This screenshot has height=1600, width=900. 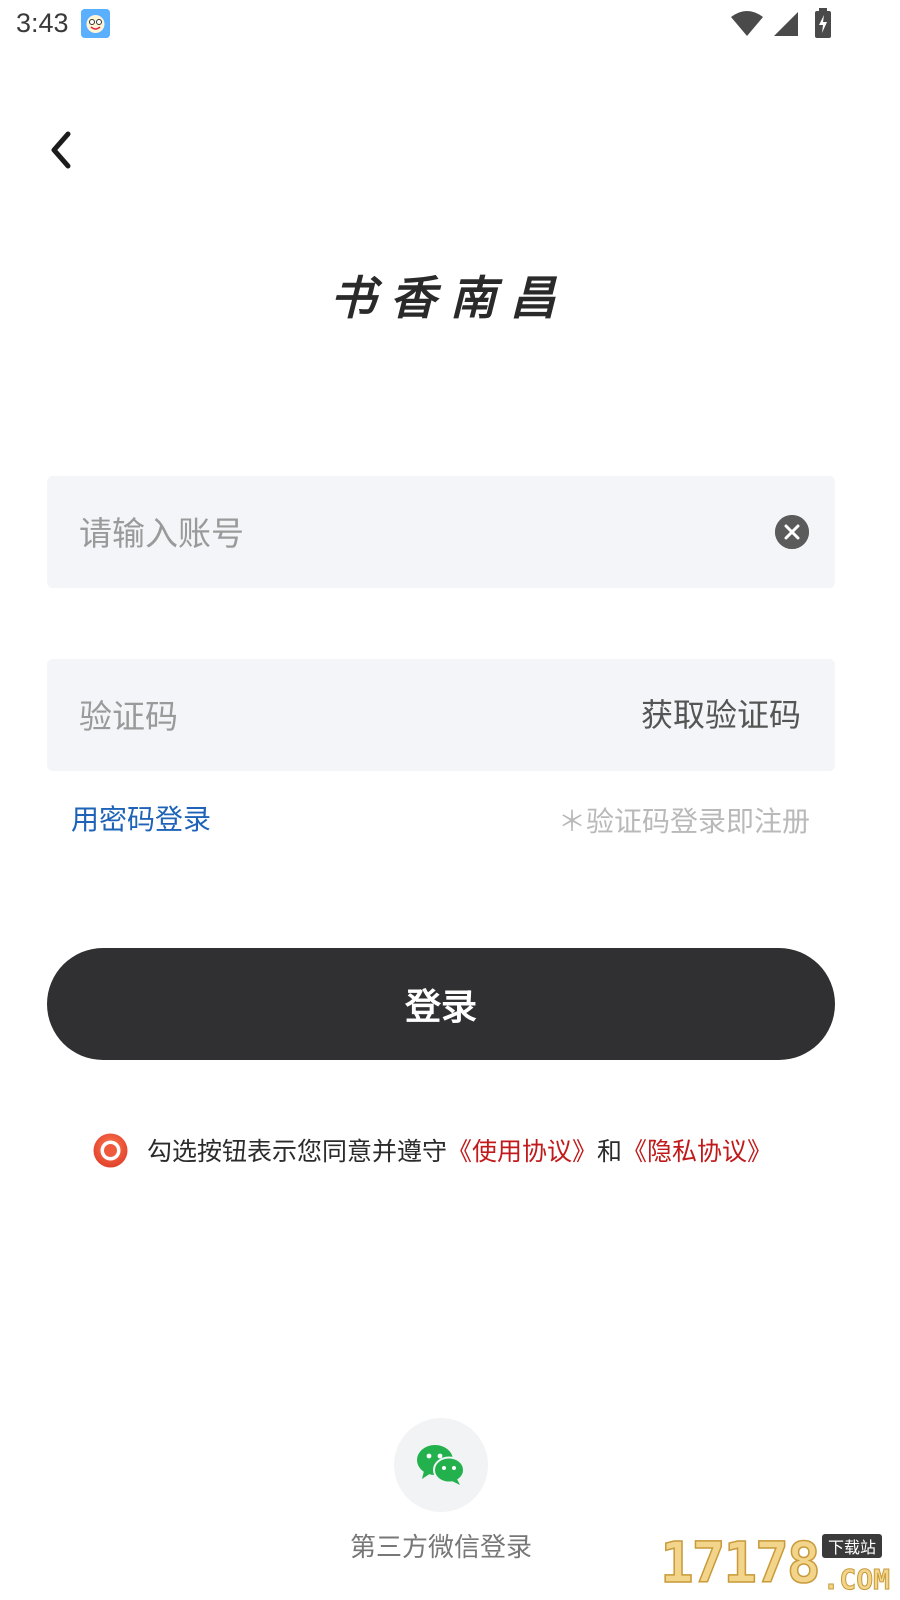 What do you see at coordinates (297, 1151) in the screenshot?
I see `agreement-prefix: 勾选按钮表示您同意并遵守` at bounding box center [297, 1151].